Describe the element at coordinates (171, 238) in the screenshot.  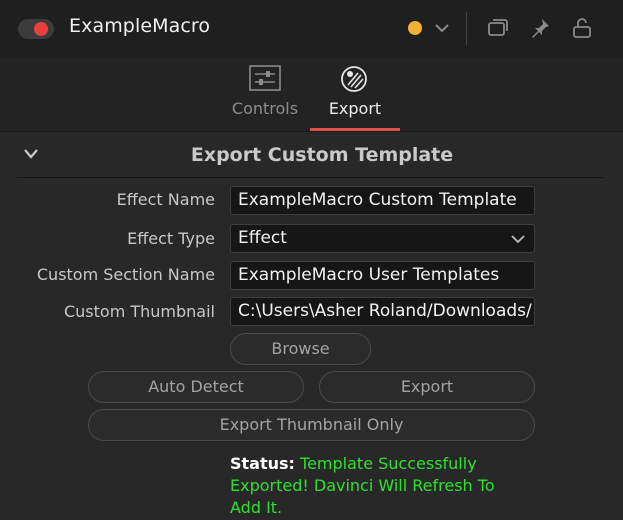
I see `effect-type-label: Effect Type` at that location.